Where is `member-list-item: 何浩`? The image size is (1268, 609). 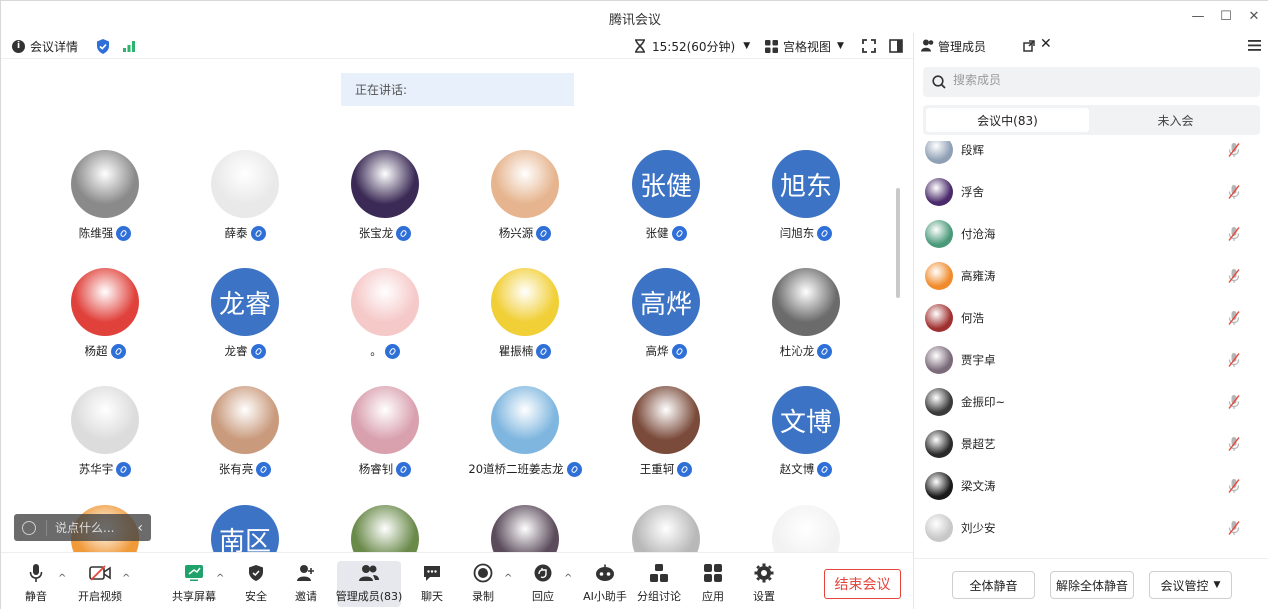 member-list-item: 何浩 is located at coordinates (1091, 318).